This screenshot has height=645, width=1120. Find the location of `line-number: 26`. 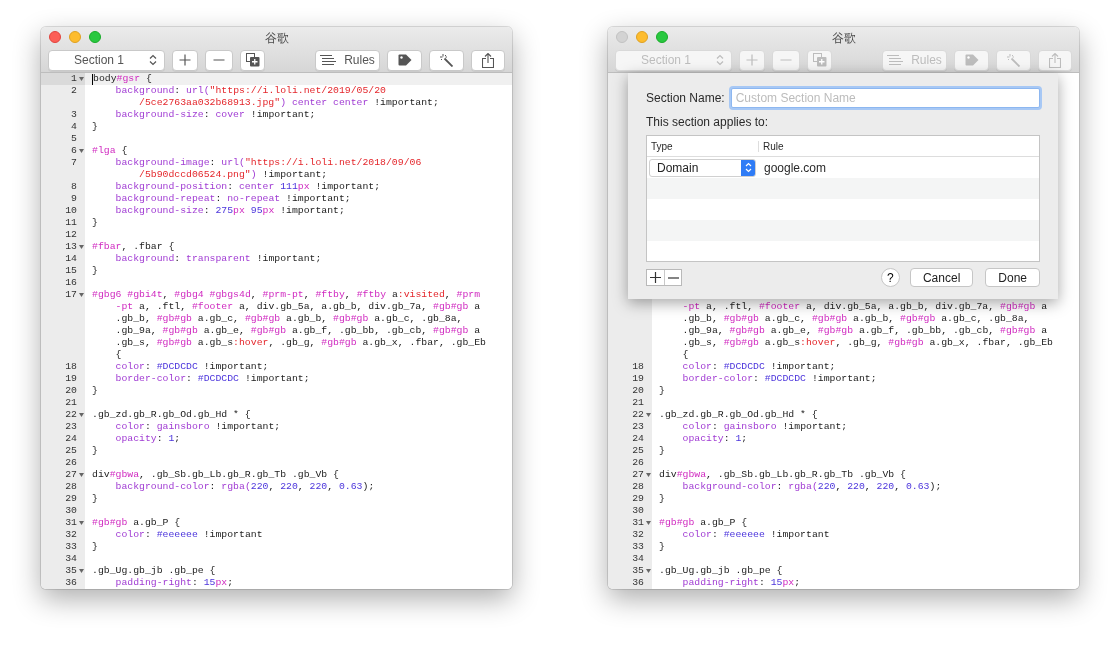

line-number: 26 is located at coordinates (71, 463).